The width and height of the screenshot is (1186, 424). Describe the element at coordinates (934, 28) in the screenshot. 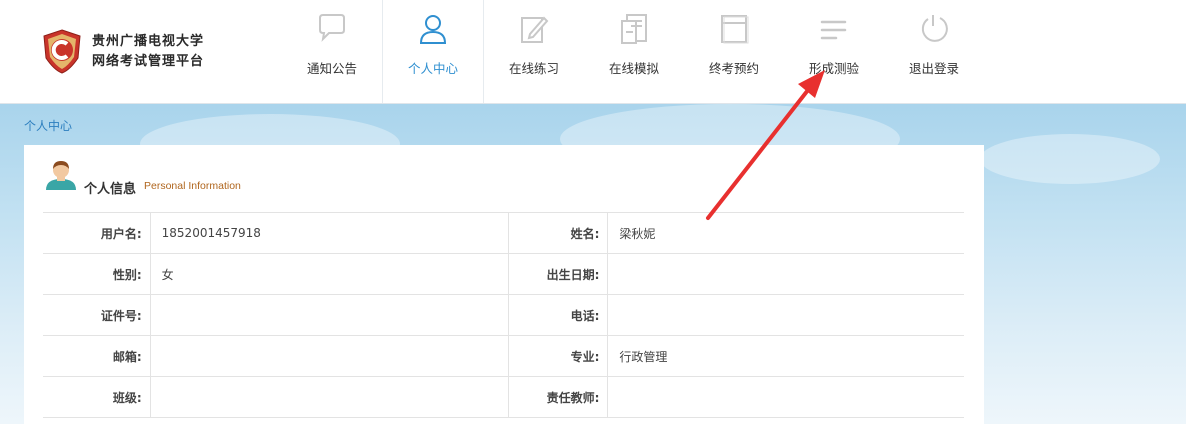

I see `logout-refresh-icon` at that location.